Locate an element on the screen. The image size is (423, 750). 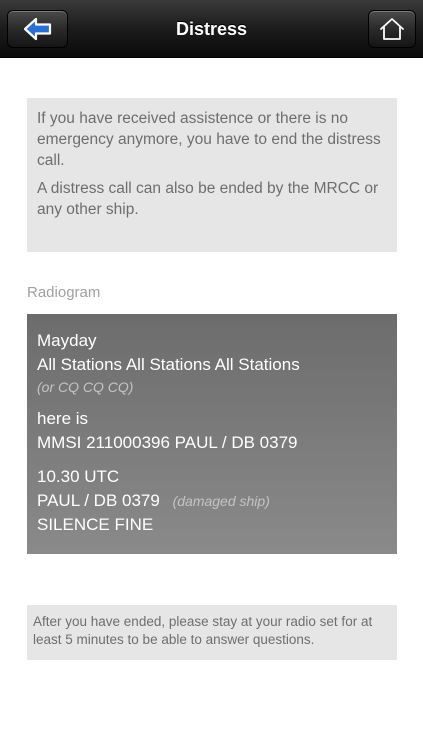
radiogram-label: Radiogram is located at coordinates (64, 292).